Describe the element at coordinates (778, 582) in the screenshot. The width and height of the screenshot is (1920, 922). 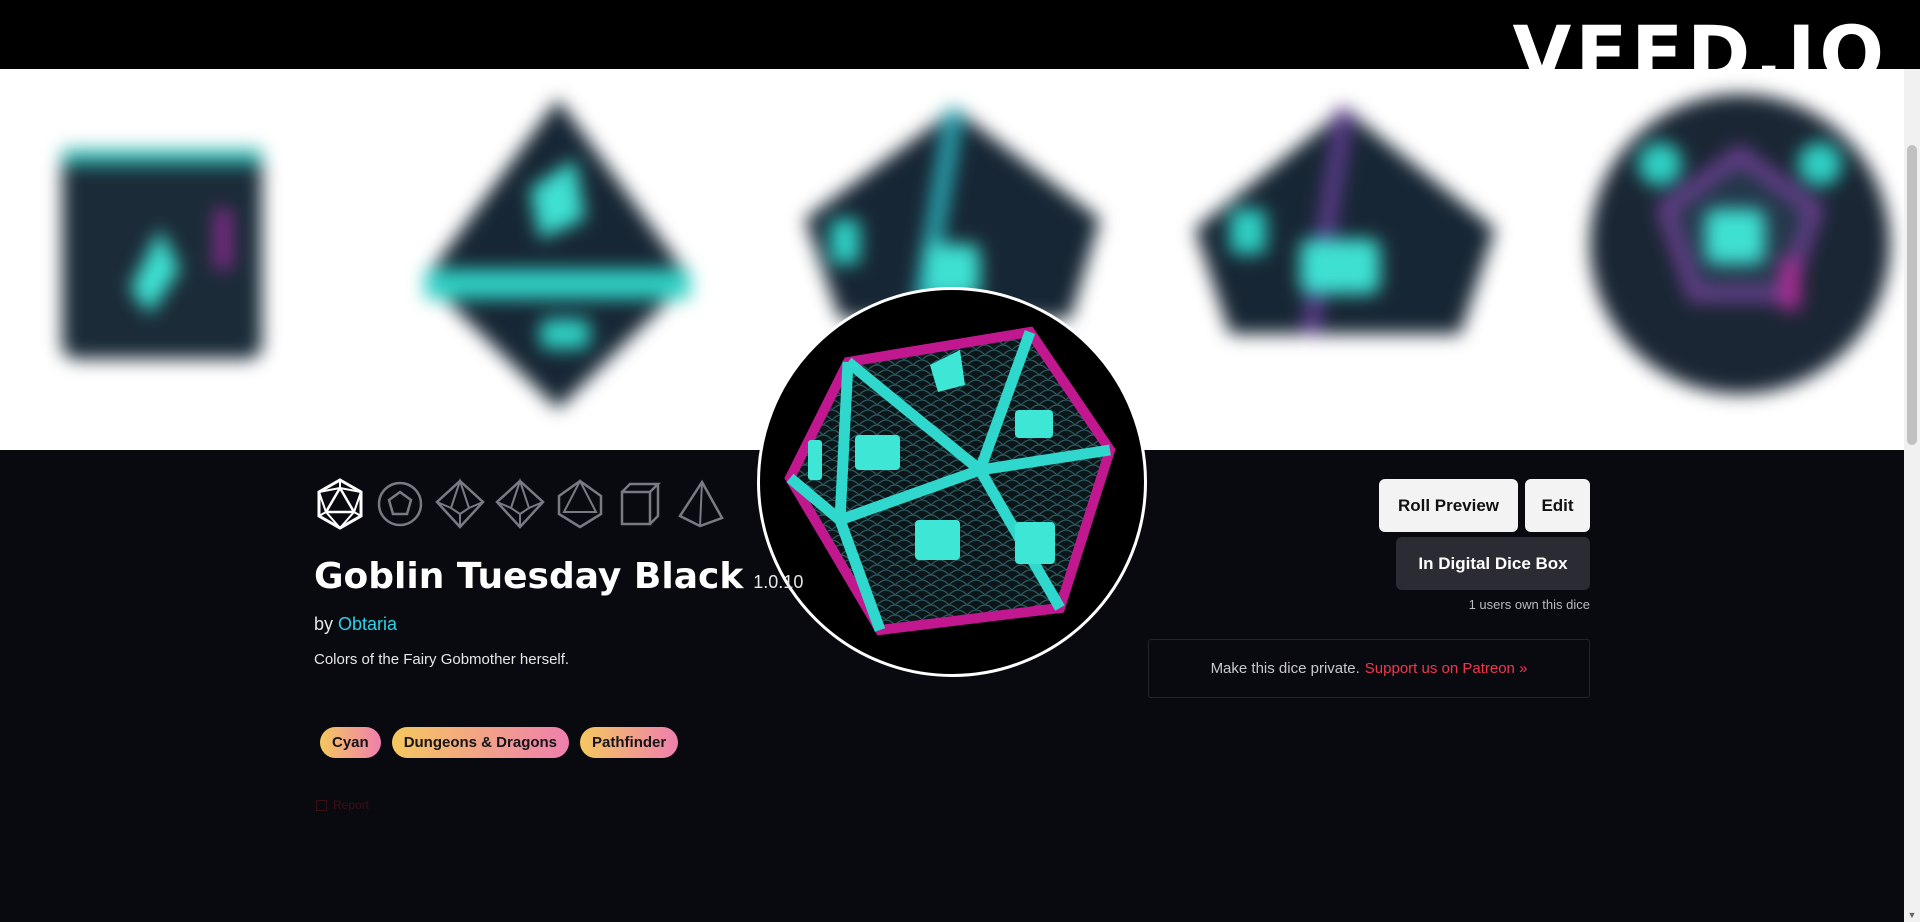
I see `dice-version: 1.0.10` at that location.